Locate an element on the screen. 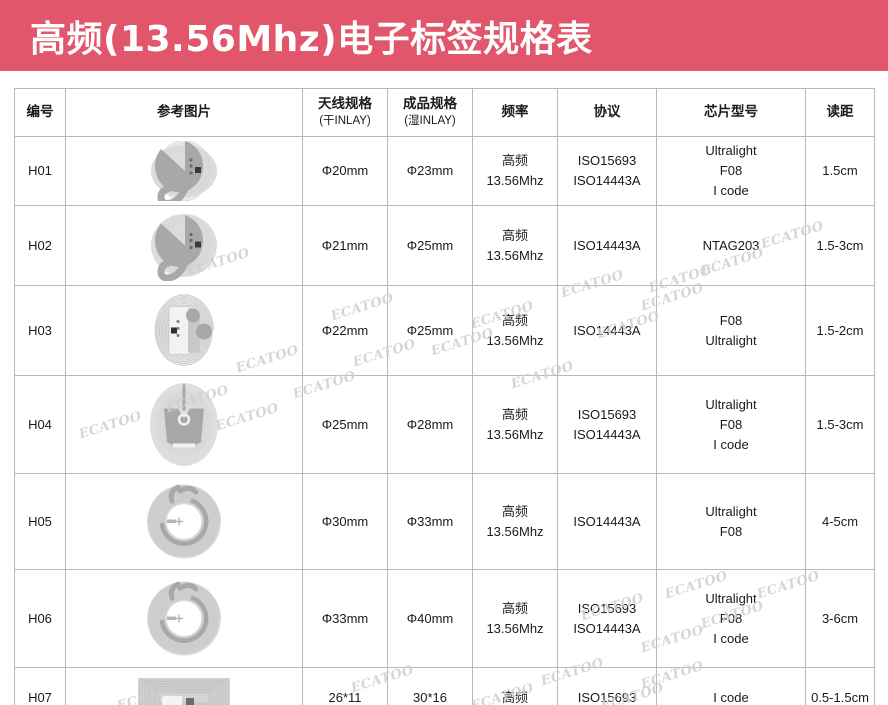 Image resolution: width=888 pixels, height=705 pixels. cell-id: H02 is located at coordinates (40, 246).